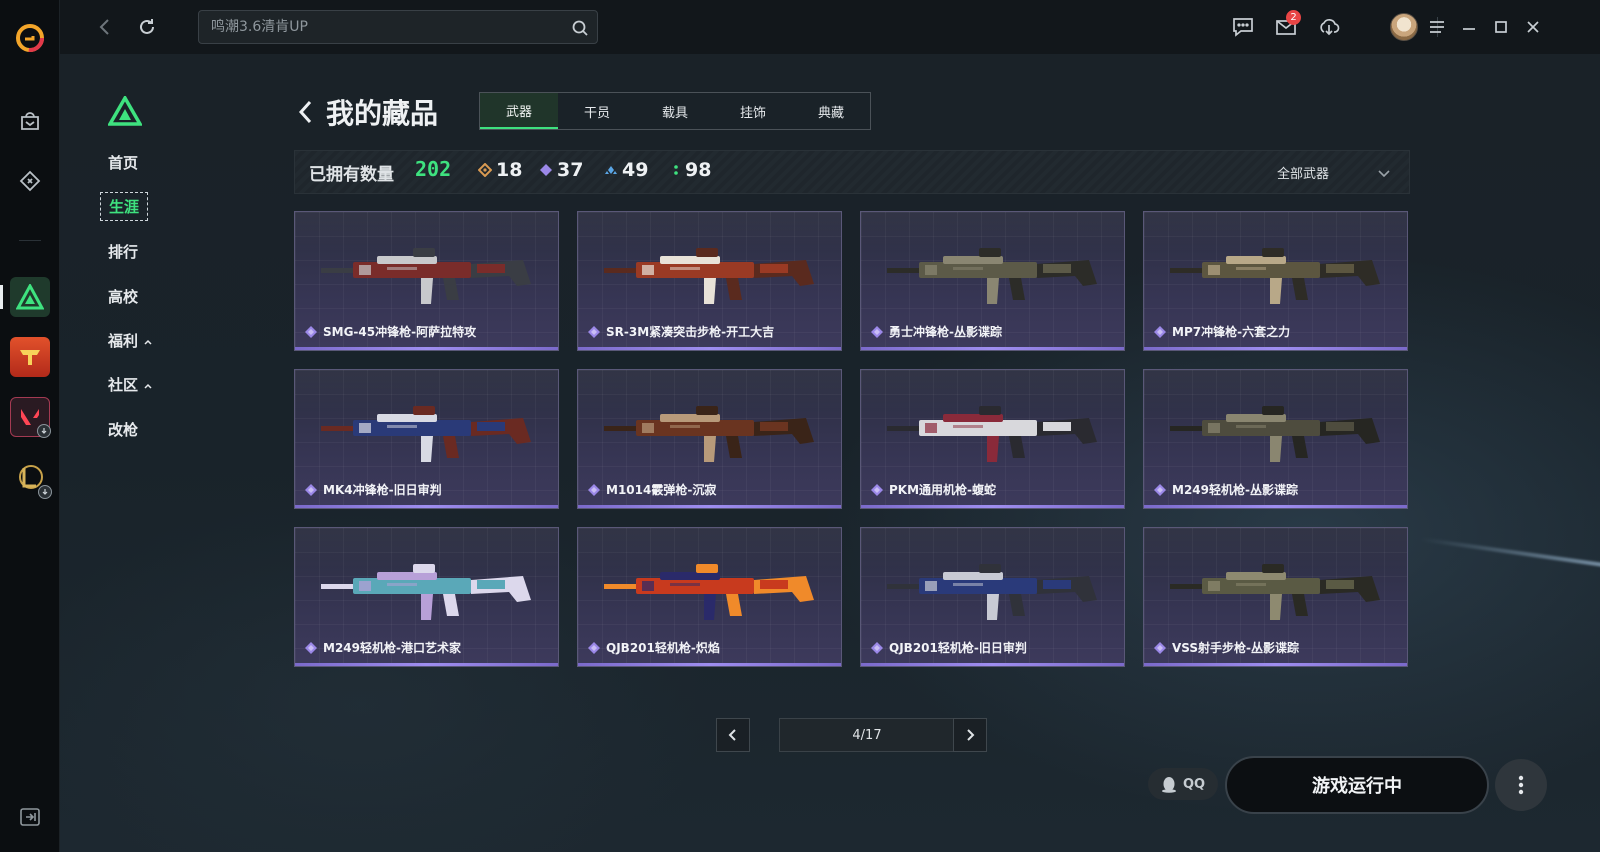 The image size is (1600, 852). I want to click on weapon-filter-dropdown: 全部武器, so click(1334, 172).